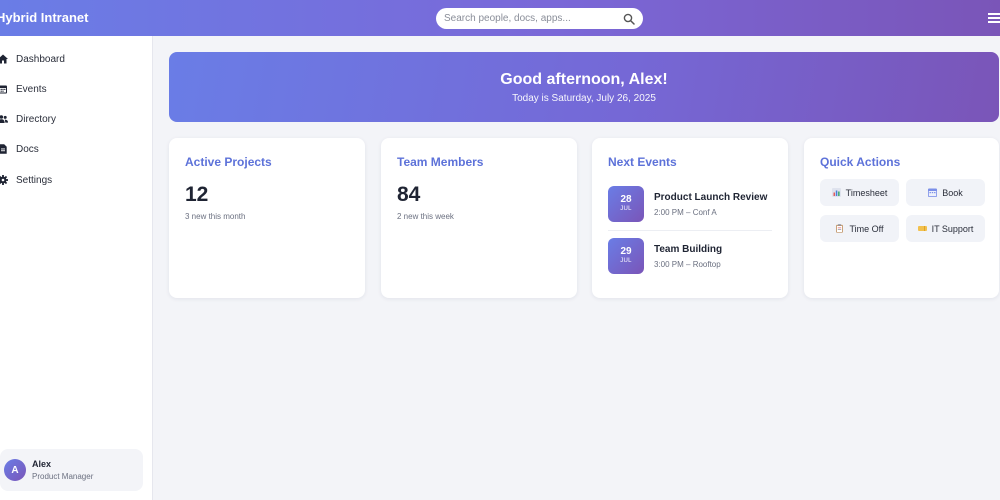 The image size is (1000, 500). I want to click on users-icon, so click(4, 119).